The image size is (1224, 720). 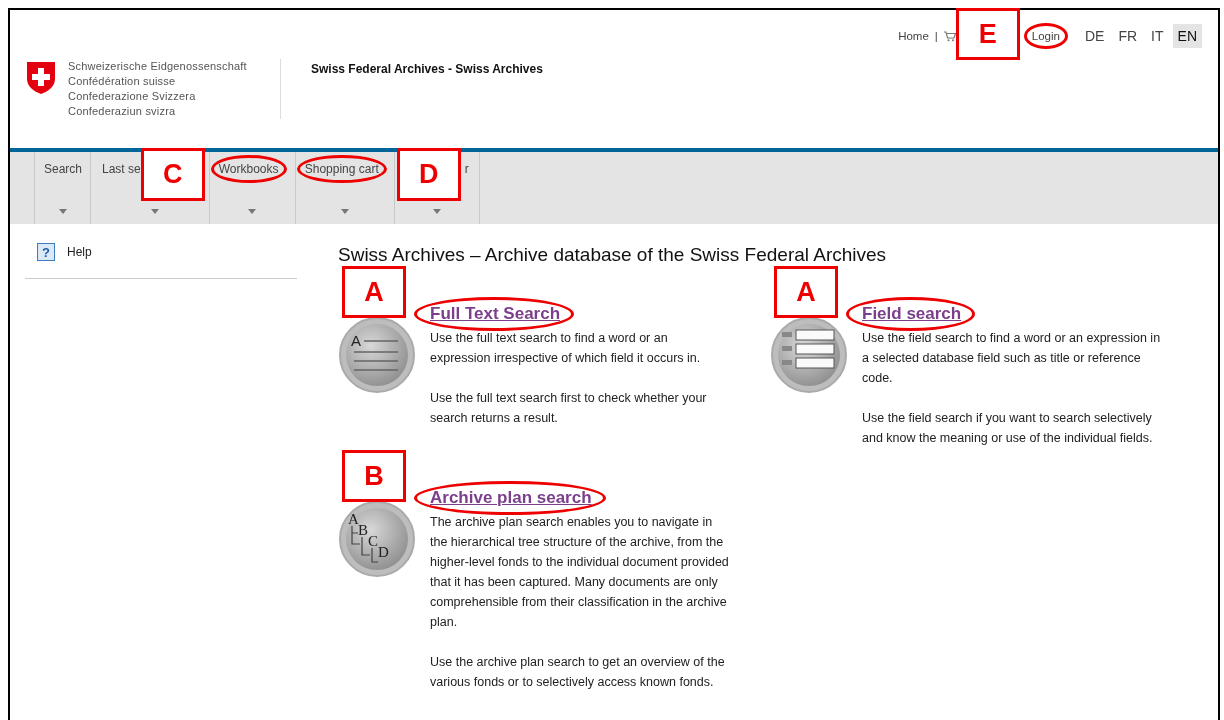 What do you see at coordinates (1045, 36) in the screenshot?
I see `login-link: Login` at bounding box center [1045, 36].